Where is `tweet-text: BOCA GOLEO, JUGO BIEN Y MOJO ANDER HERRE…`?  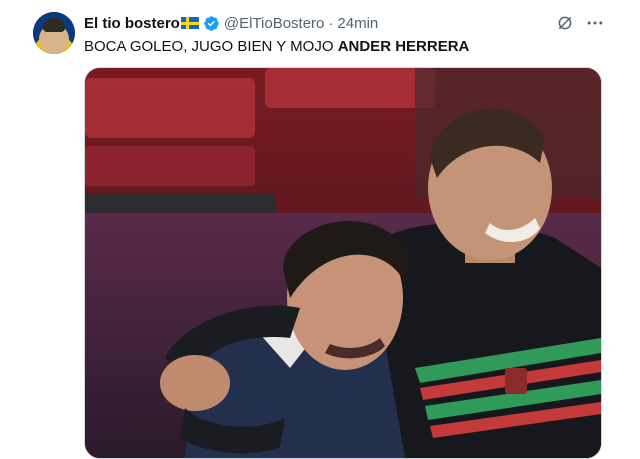
tweet-text: BOCA GOLEO, JUGO BIEN Y MOJO ANDER HERRE… is located at coordinates (276, 47).